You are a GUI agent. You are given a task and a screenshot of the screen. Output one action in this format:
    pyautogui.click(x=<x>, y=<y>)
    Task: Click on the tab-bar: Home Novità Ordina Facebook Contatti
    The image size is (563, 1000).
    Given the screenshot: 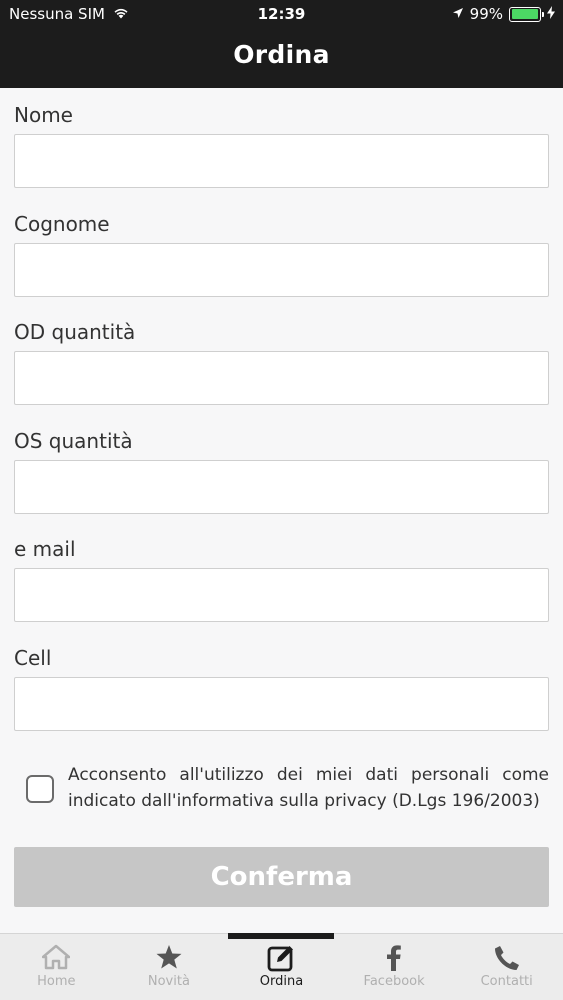 What is the action you would take?
    pyautogui.click(x=281, y=966)
    